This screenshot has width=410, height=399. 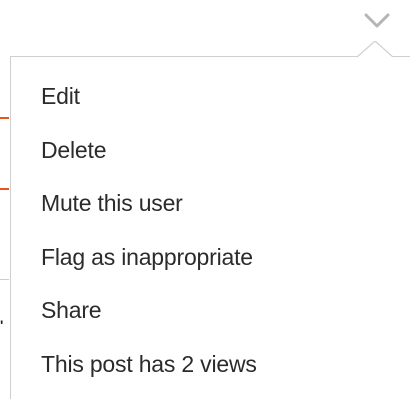 I want to click on options-toggle-button, so click(x=377, y=20).